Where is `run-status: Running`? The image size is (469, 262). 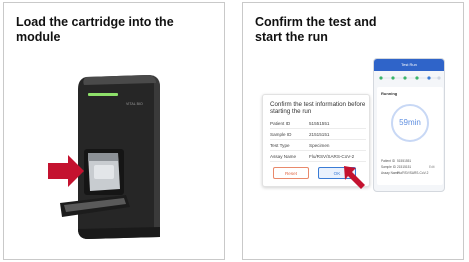
run-status: Running is located at coordinates (389, 93).